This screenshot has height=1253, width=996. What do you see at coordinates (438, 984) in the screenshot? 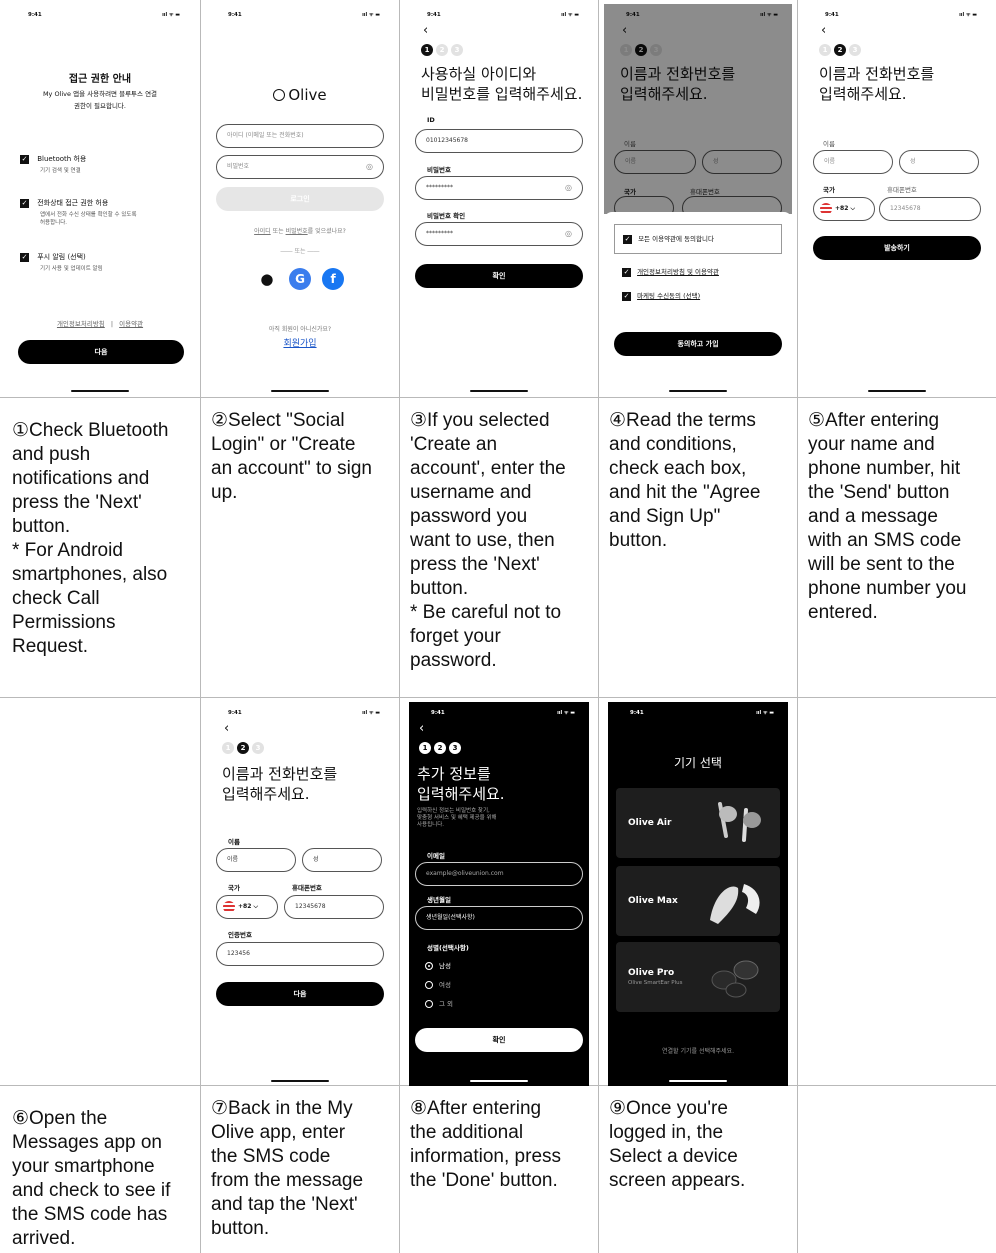
I see `gender-female: 여성` at bounding box center [438, 984].